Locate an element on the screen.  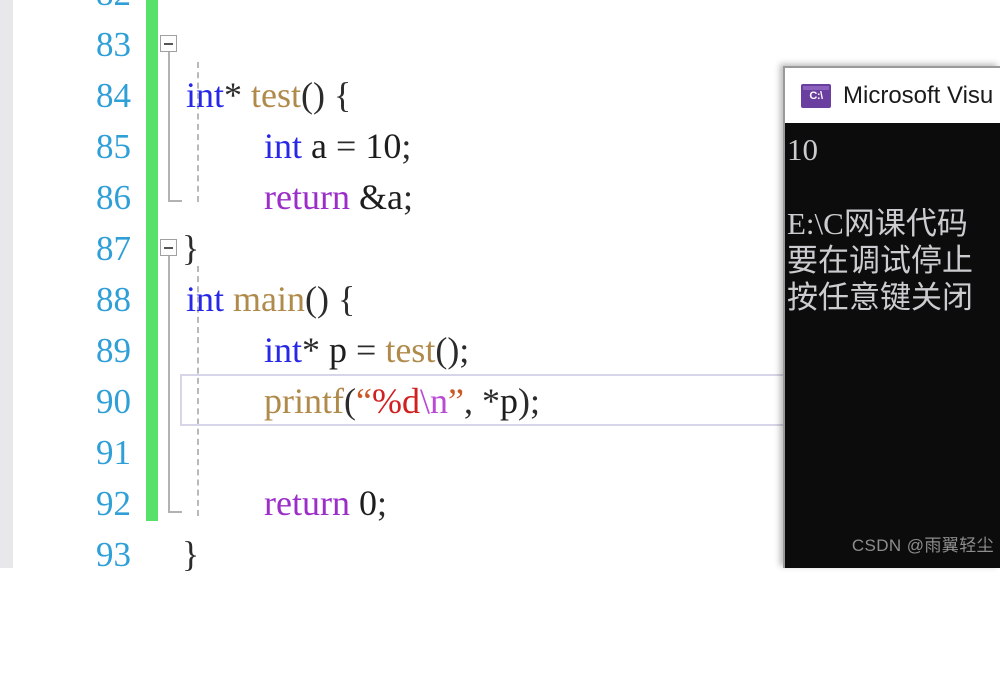
line-number: 91 is located at coordinates (113, 452).